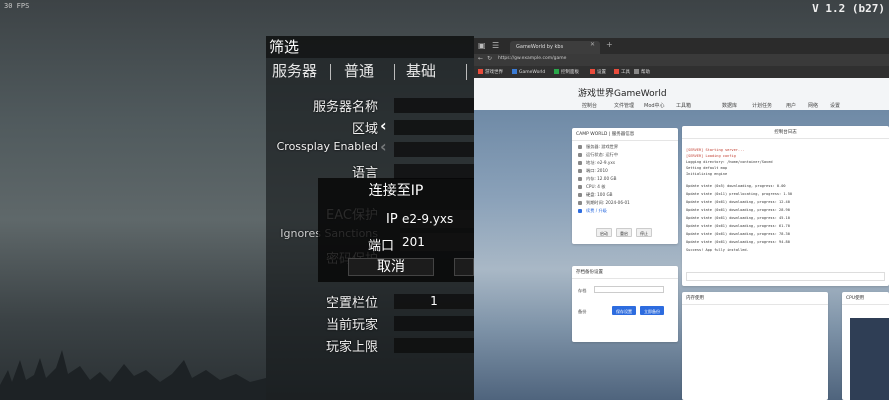  What do you see at coordinates (555, 47) in the screenshot?
I see `browser-tab: GameWorld by kbs` at bounding box center [555, 47].